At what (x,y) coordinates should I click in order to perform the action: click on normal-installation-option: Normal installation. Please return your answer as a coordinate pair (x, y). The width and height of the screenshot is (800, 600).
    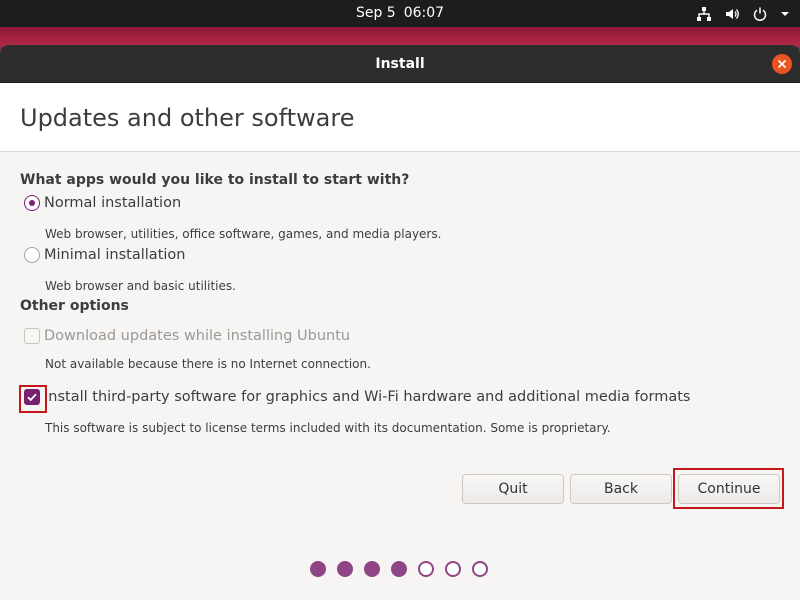
    Looking at the image, I should click on (102, 203).